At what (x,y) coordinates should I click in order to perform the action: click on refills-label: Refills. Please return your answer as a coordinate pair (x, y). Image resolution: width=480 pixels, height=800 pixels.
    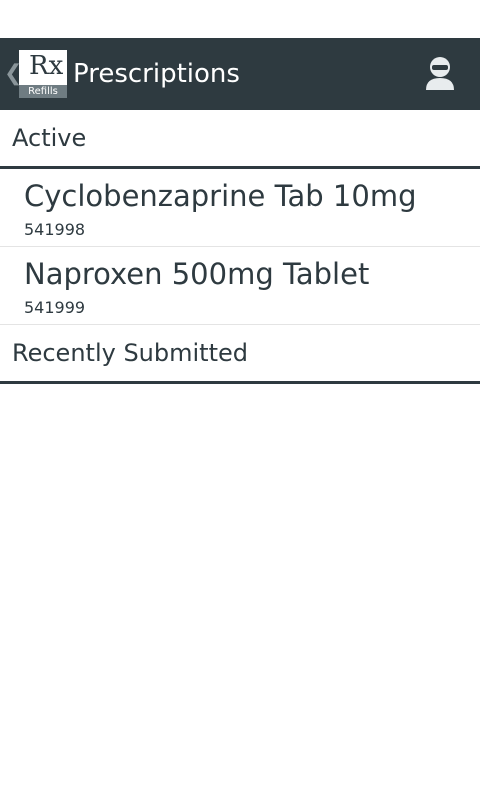
    Looking at the image, I should click on (43, 91).